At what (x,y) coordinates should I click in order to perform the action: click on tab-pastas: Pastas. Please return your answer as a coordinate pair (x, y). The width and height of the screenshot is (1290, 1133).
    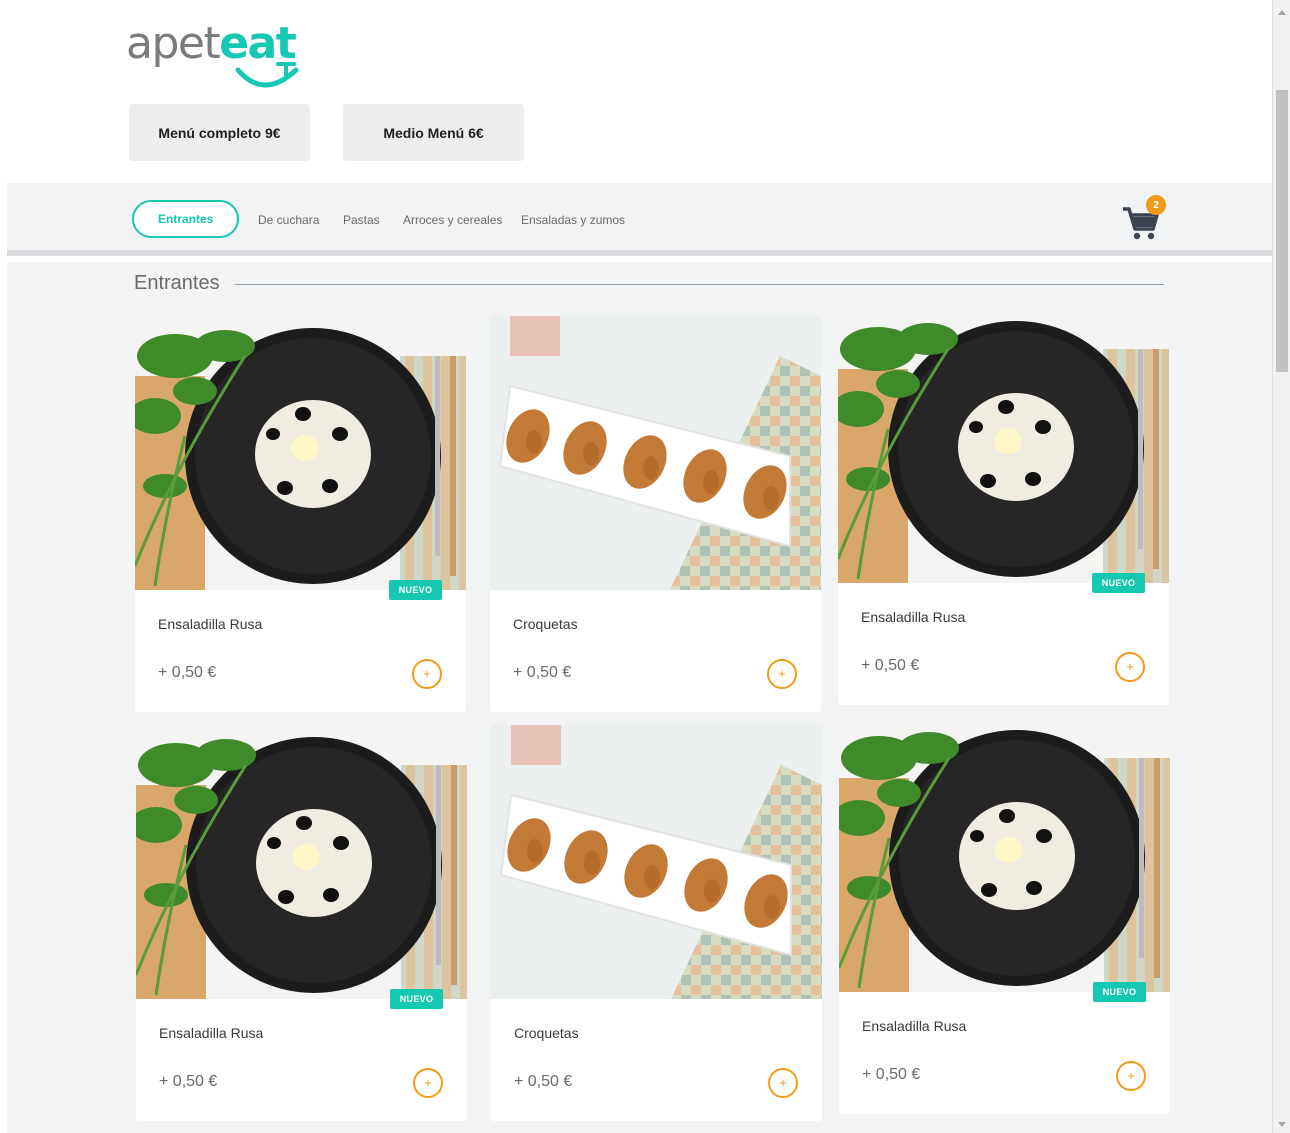
    Looking at the image, I should click on (361, 219).